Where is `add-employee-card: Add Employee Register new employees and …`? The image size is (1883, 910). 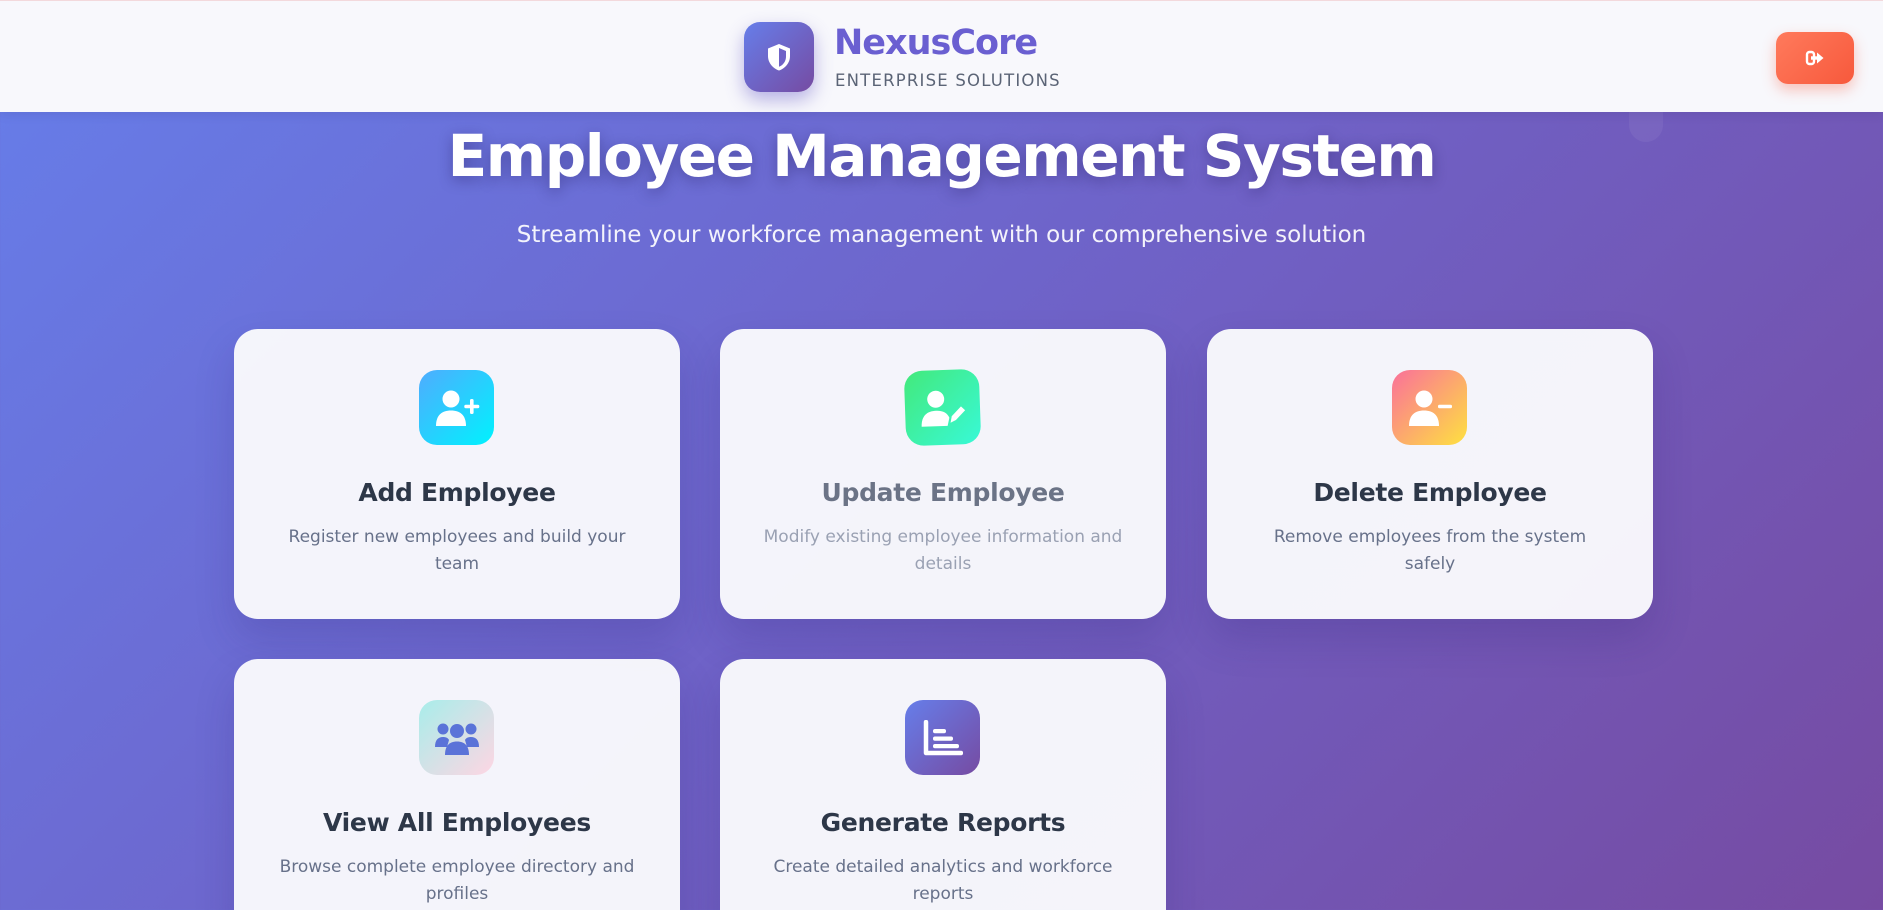
add-employee-card: Add Employee Register new employees and … is located at coordinates (457, 474).